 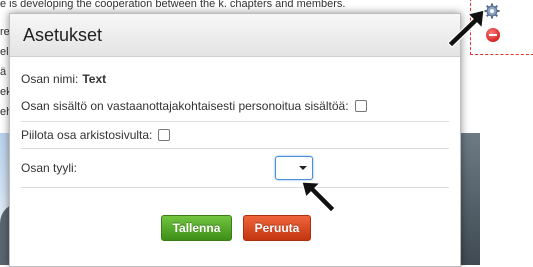 I want to click on part-name-value: Text, so click(x=94, y=79).